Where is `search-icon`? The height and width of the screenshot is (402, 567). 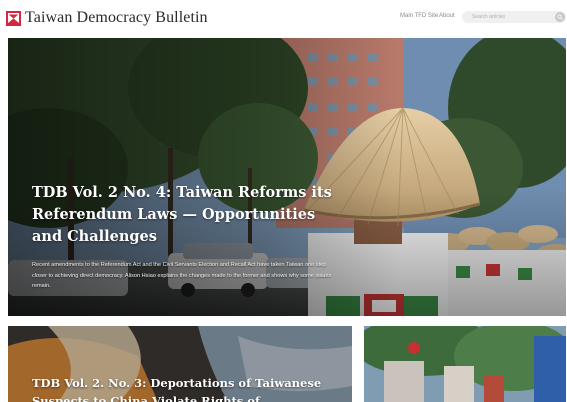 search-icon is located at coordinates (560, 17).